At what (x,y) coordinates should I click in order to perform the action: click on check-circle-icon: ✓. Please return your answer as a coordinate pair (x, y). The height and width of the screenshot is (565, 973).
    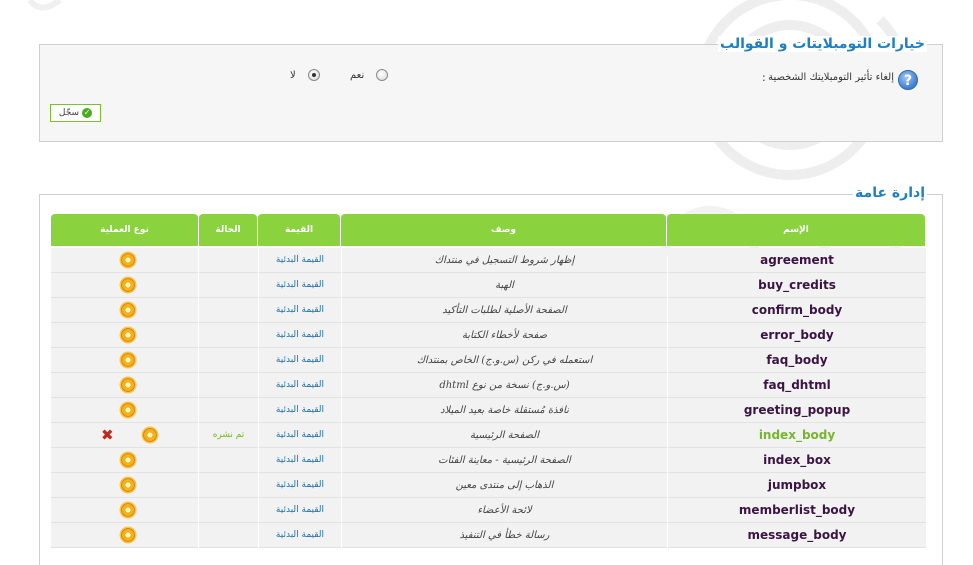
    Looking at the image, I should click on (87, 113).